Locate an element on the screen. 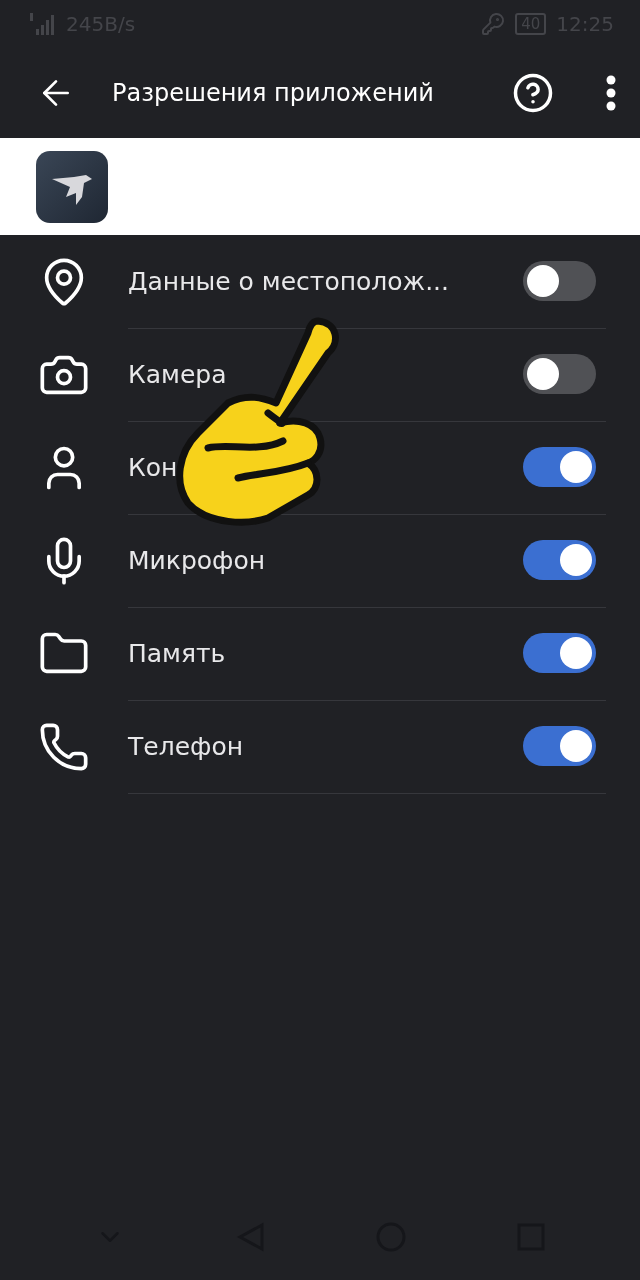 The image size is (640, 1280). permission-label: Микрофон is located at coordinates (197, 560).